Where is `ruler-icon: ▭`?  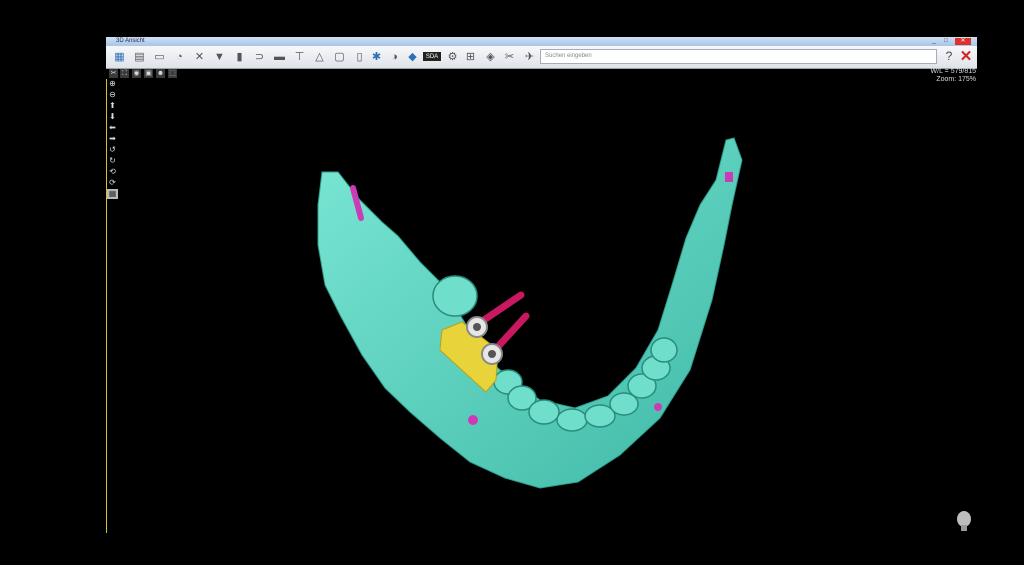 ruler-icon: ▭ is located at coordinates (159, 56).